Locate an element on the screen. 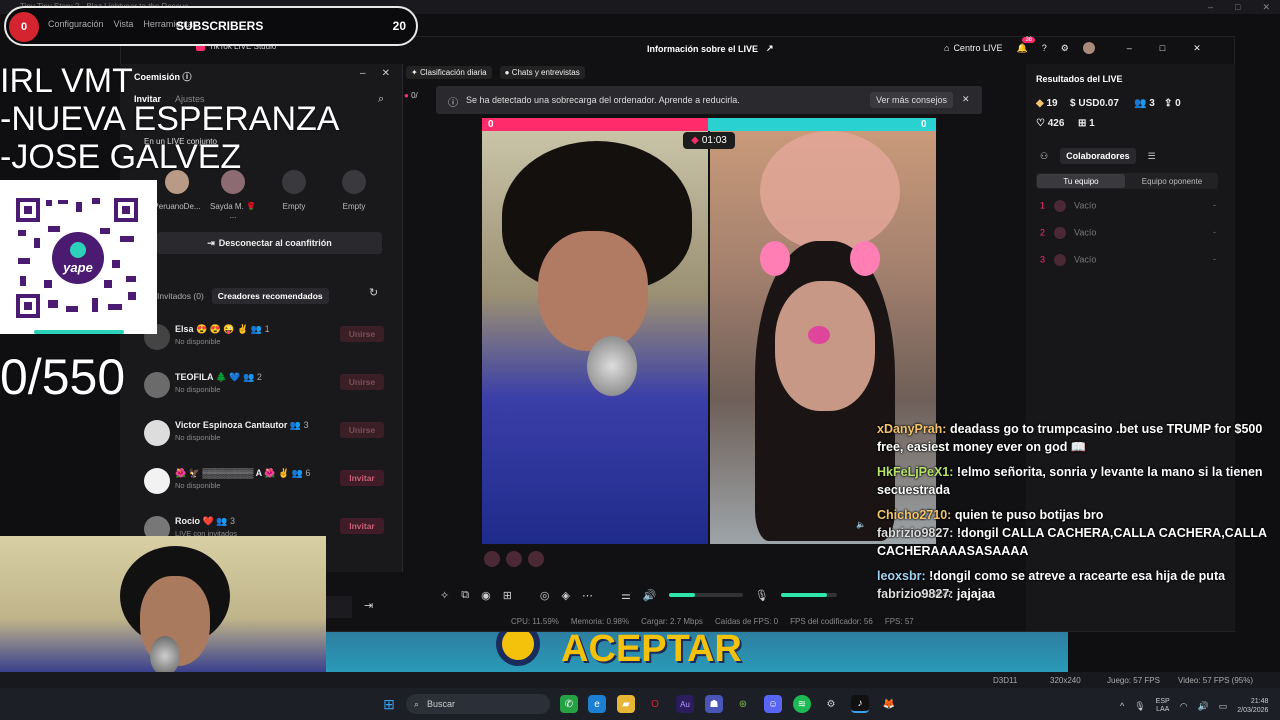  chat-text: jajajaa is located at coordinates (974, 594).